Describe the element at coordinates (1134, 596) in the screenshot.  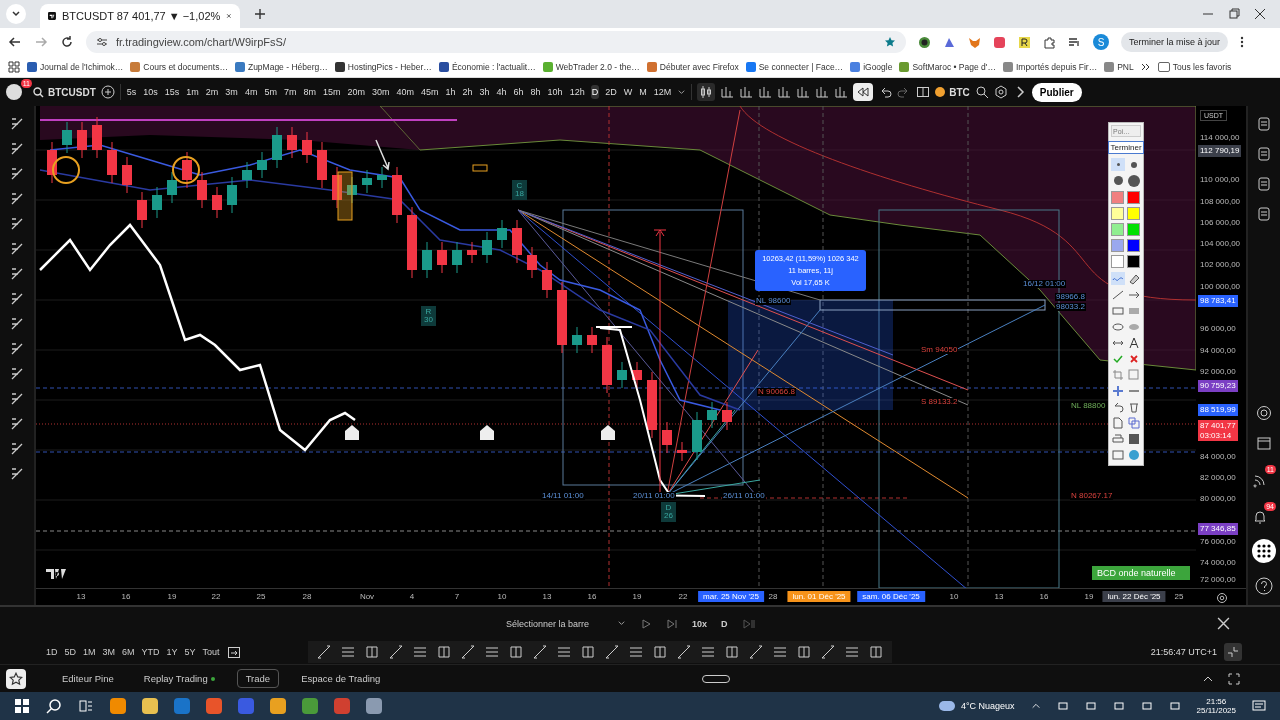
I see `time-label: lun. 22 Déc '25` at that location.